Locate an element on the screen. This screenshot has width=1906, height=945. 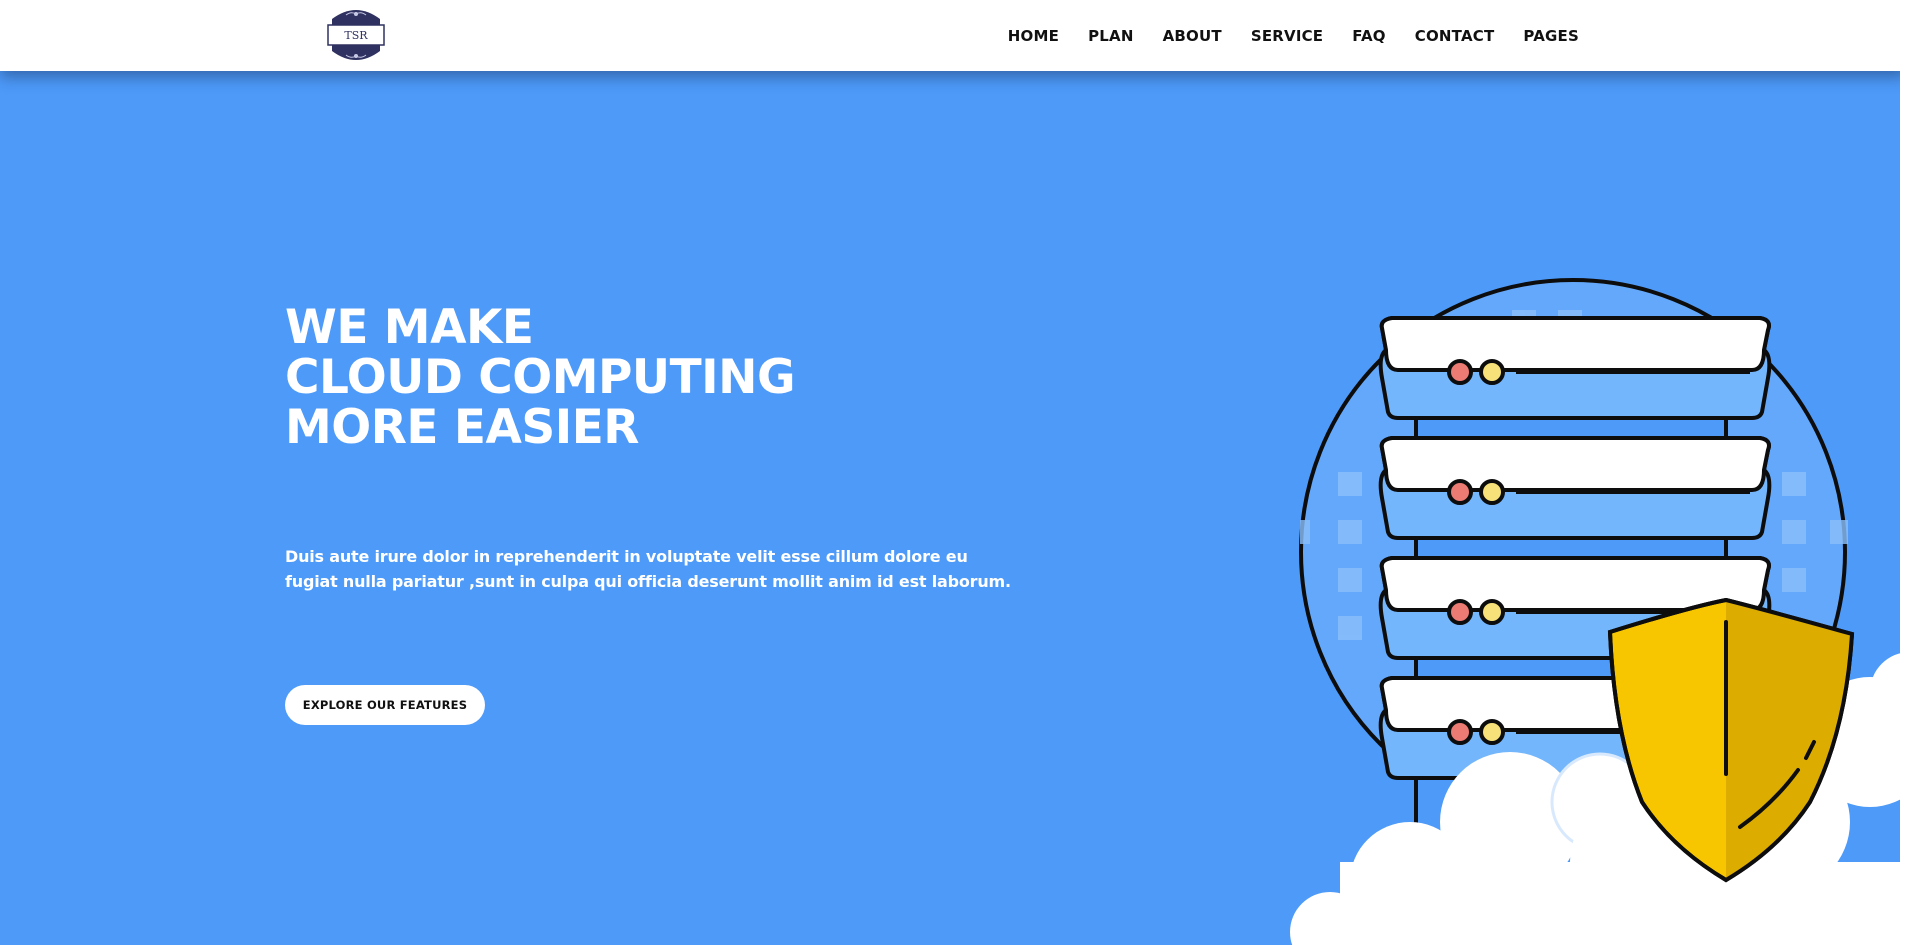
page-scroll-edge is located at coordinates (1903, 472).